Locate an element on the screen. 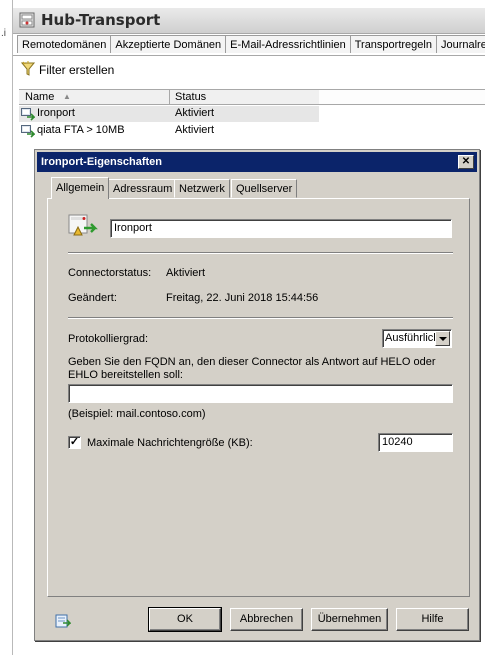 The height and width of the screenshot is (655, 485). connector-status-value: Aktiviert is located at coordinates (186, 273).